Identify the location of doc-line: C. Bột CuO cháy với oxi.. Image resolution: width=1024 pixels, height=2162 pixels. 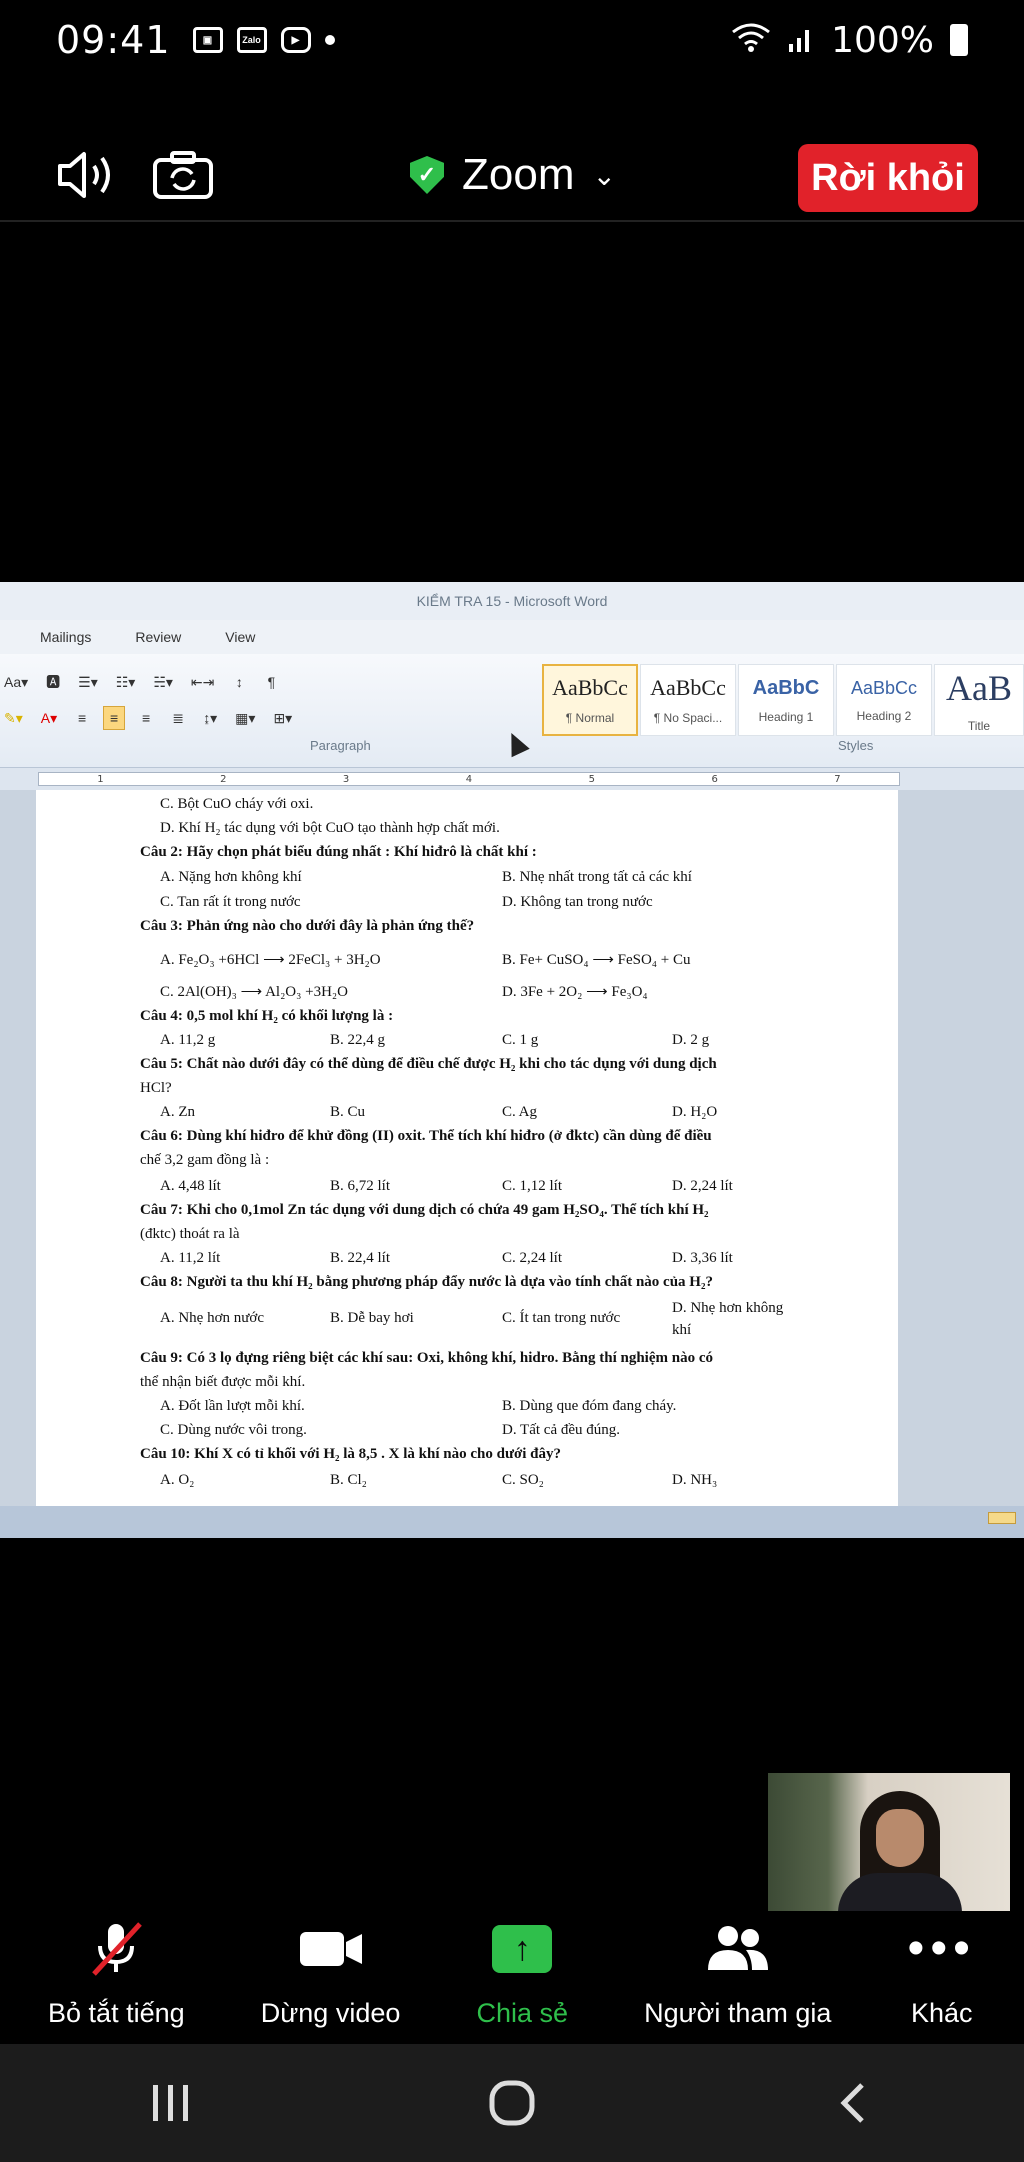
(237, 804).